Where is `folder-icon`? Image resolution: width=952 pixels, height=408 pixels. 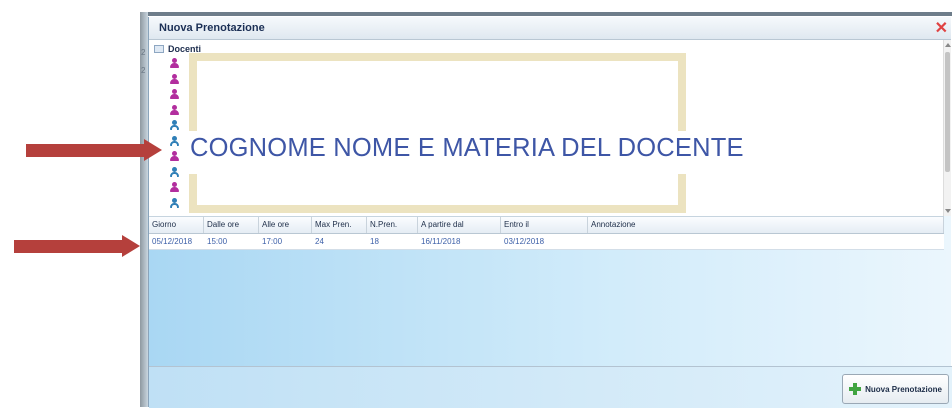
folder-icon is located at coordinates (159, 49).